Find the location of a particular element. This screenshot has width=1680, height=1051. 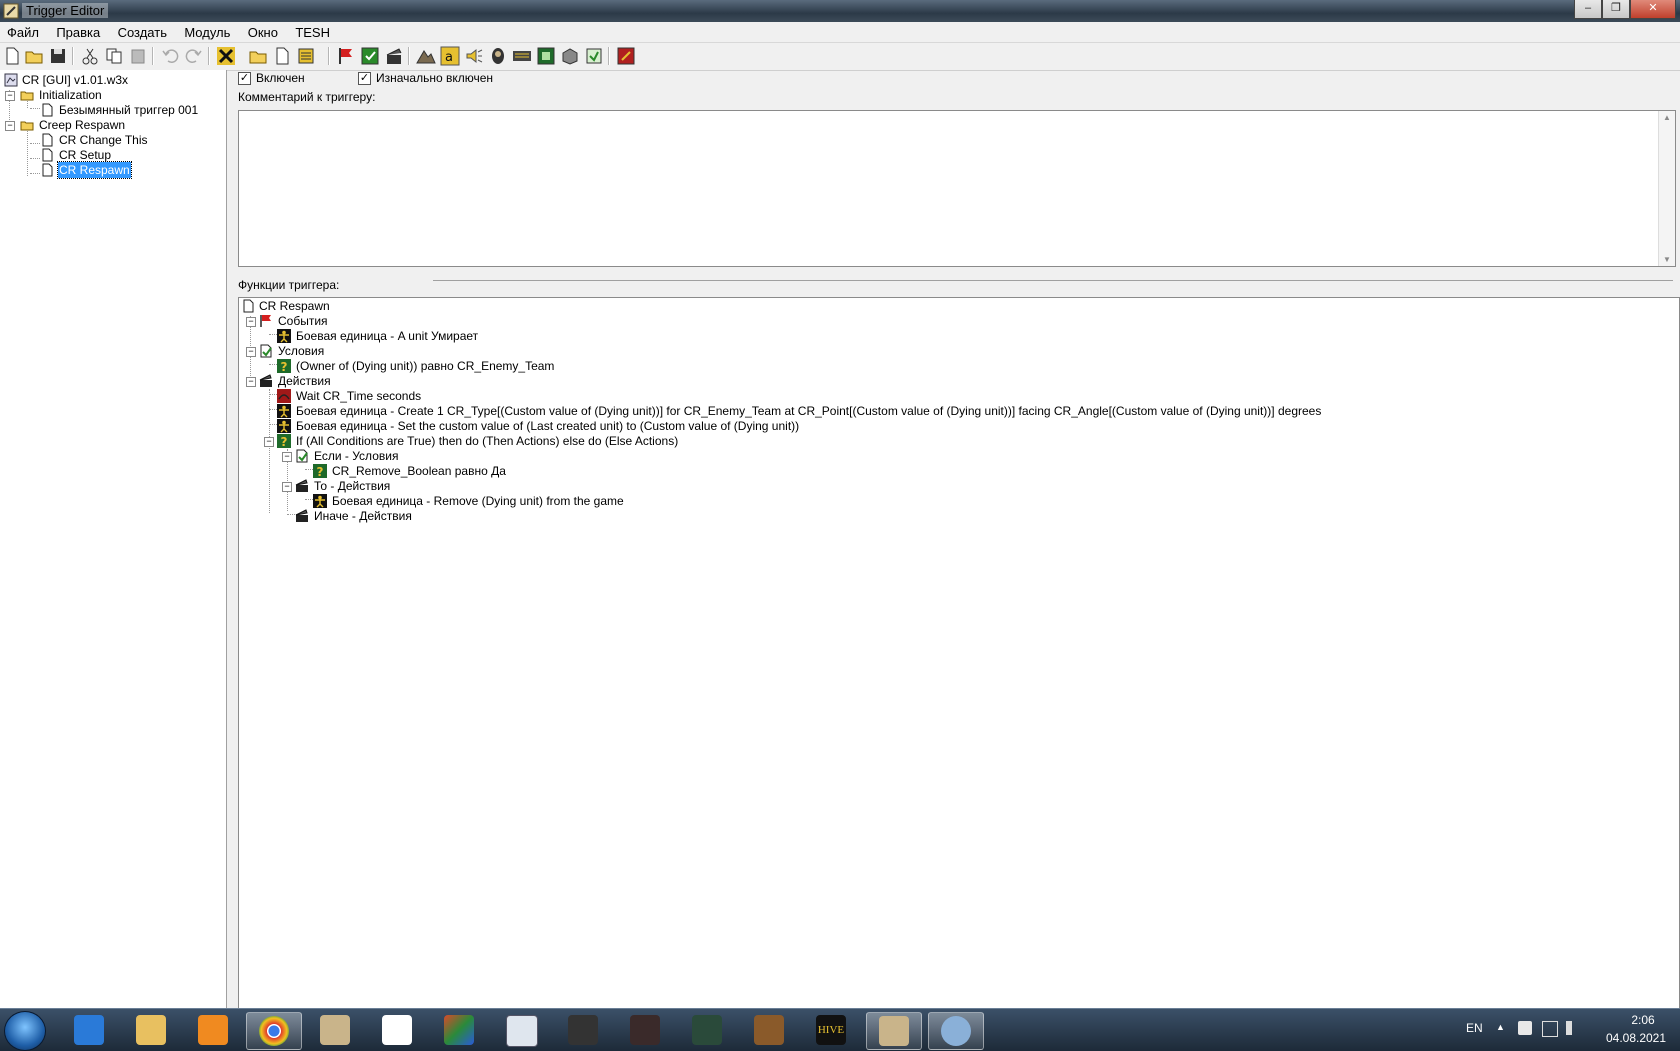

taskbar-lab-app is located at coordinates (583, 1030).